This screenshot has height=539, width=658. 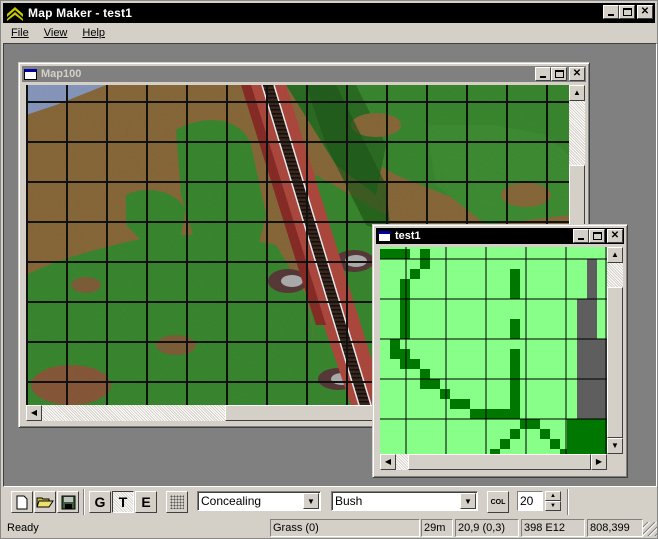 I want to click on tile-window-title-bar: test1 ✕, so click(x=500, y=236).